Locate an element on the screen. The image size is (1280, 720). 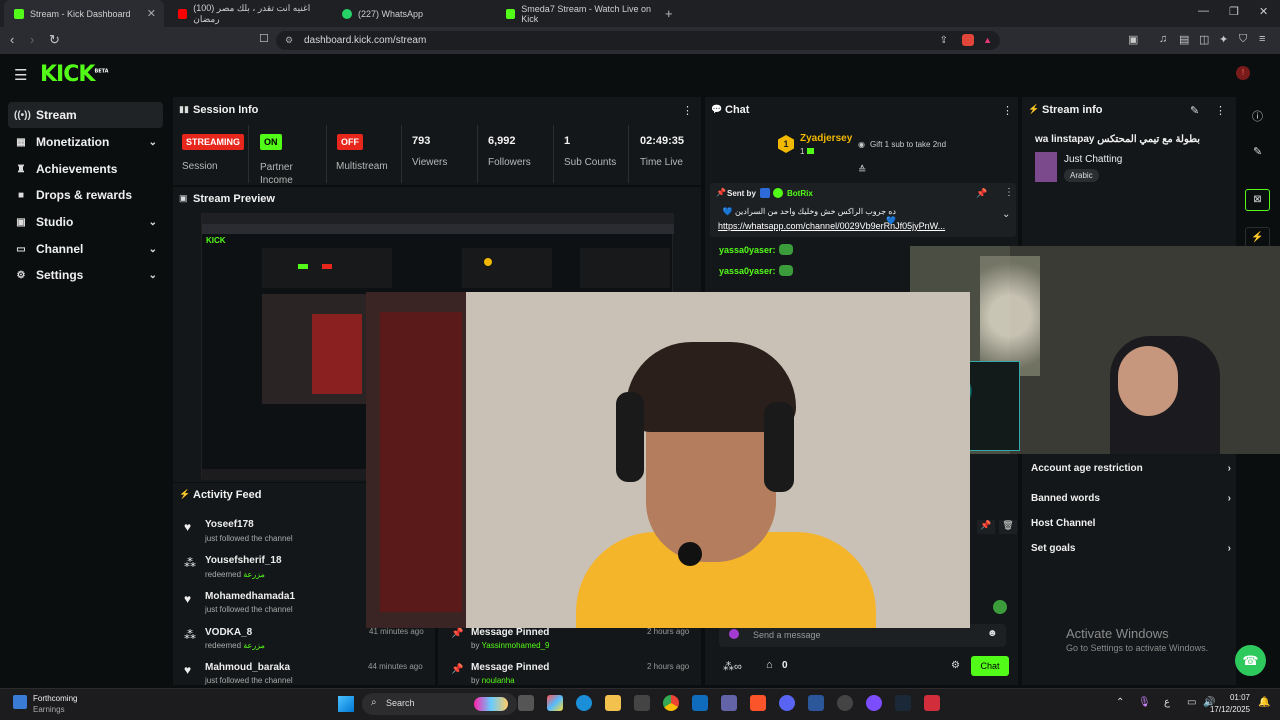
menu-icon: ≡ is located at coordinates (1262, 39).